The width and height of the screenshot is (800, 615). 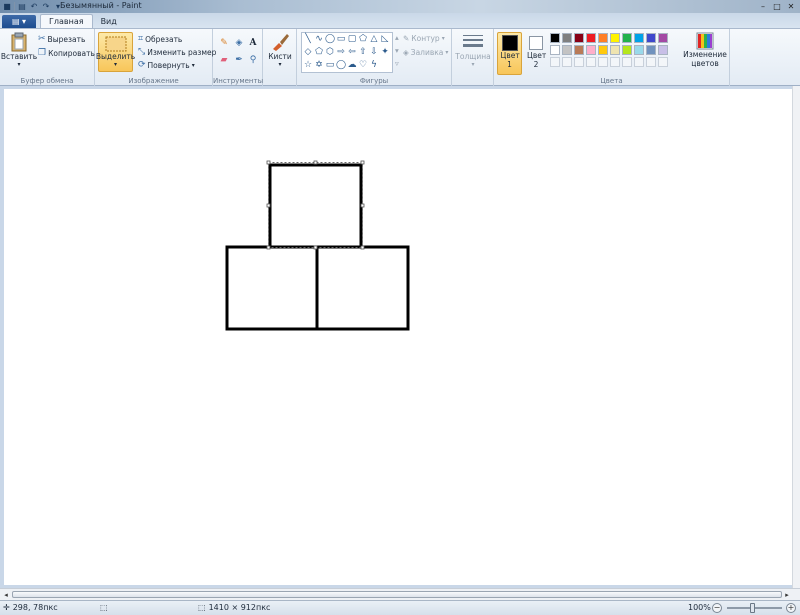 I want to click on zoom-slider-thumb, so click(x=752, y=608).